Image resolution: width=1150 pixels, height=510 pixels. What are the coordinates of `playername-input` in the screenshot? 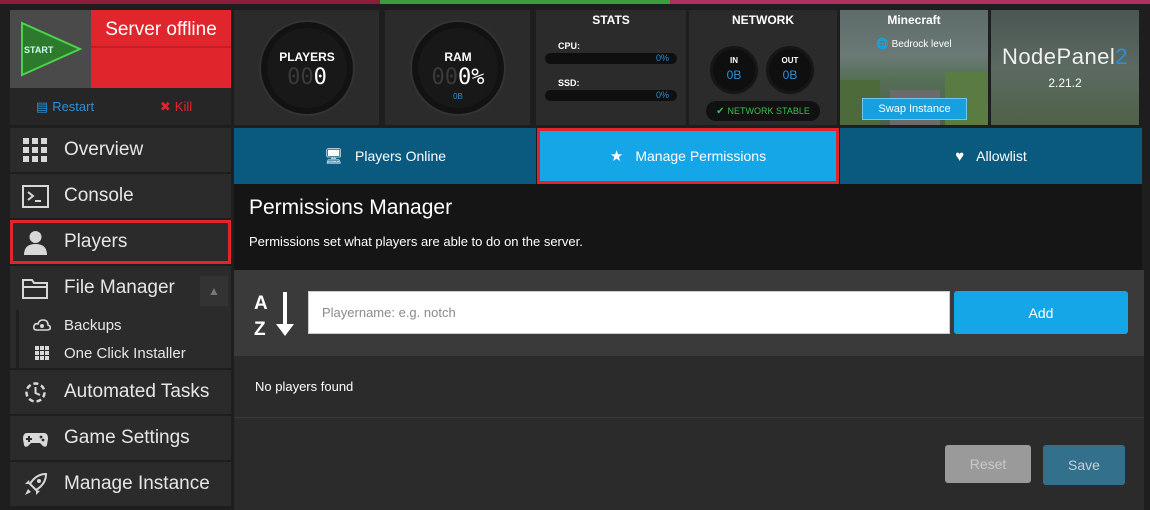 It's located at (629, 312).